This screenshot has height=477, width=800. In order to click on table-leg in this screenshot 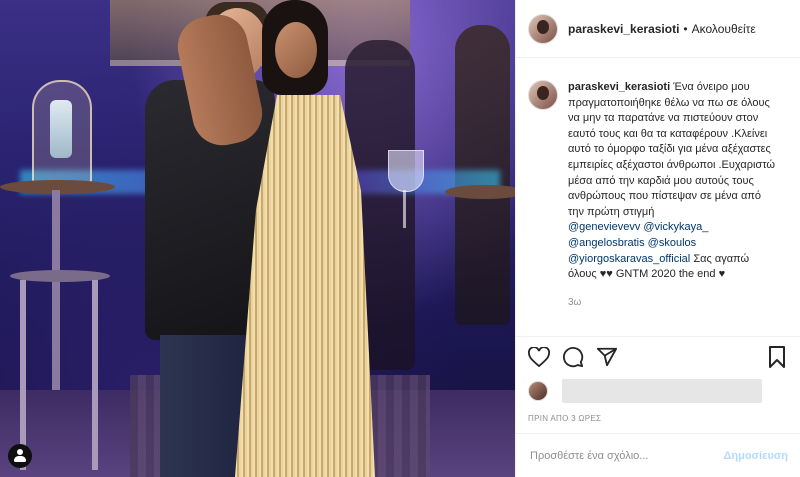, I will do `click(56, 295)`.